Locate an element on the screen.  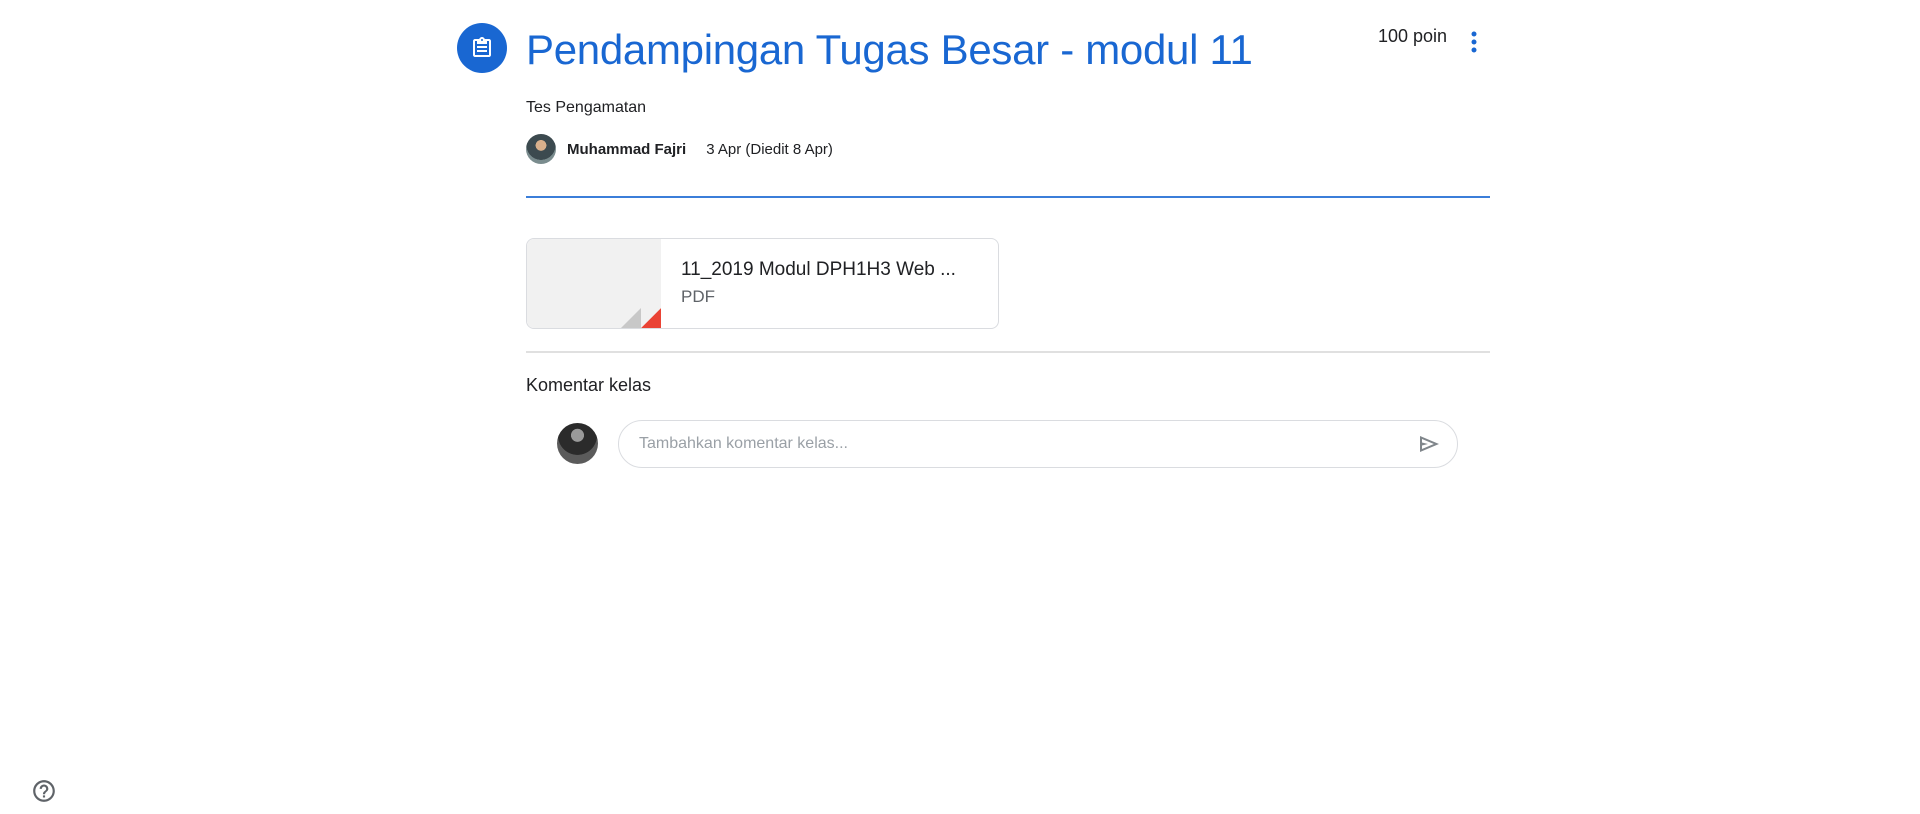
attachment-type: PDF is located at coordinates (698, 296).